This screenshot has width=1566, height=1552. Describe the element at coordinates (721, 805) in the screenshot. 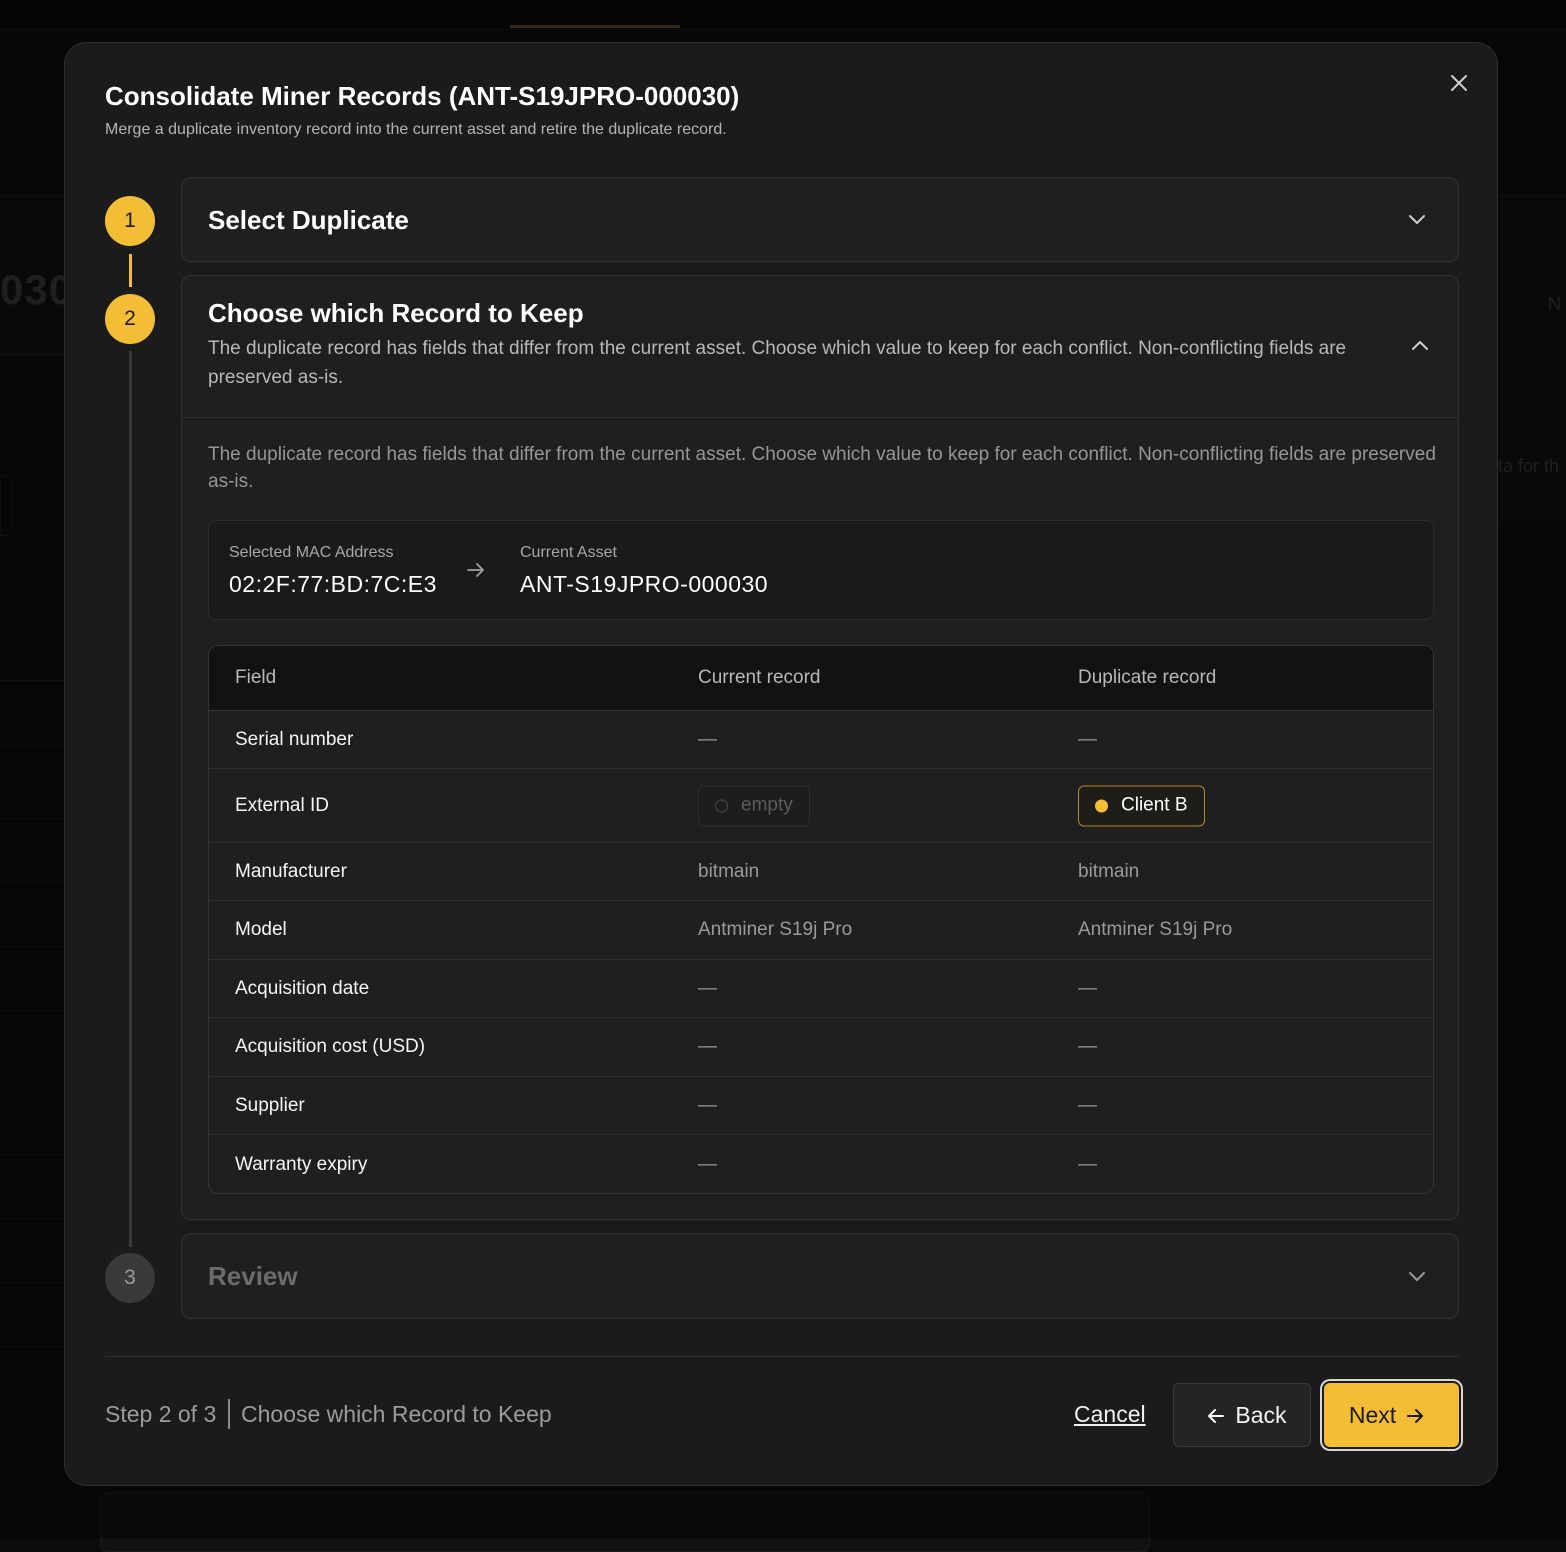

I see `radio-unselected-icon` at that location.